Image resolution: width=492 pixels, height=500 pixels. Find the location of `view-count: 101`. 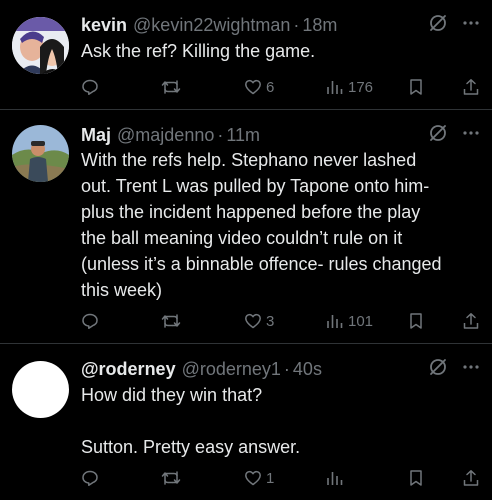

view-count: 101 is located at coordinates (361, 321).